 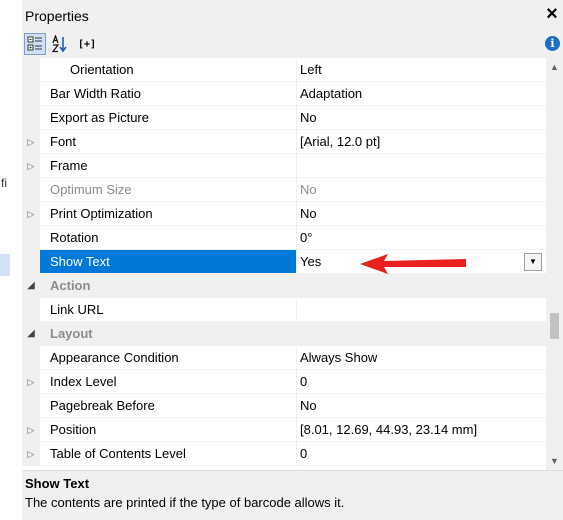 What do you see at coordinates (168, 166) in the screenshot?
I see `property-name: Frame` at bounding box center [168, 166].